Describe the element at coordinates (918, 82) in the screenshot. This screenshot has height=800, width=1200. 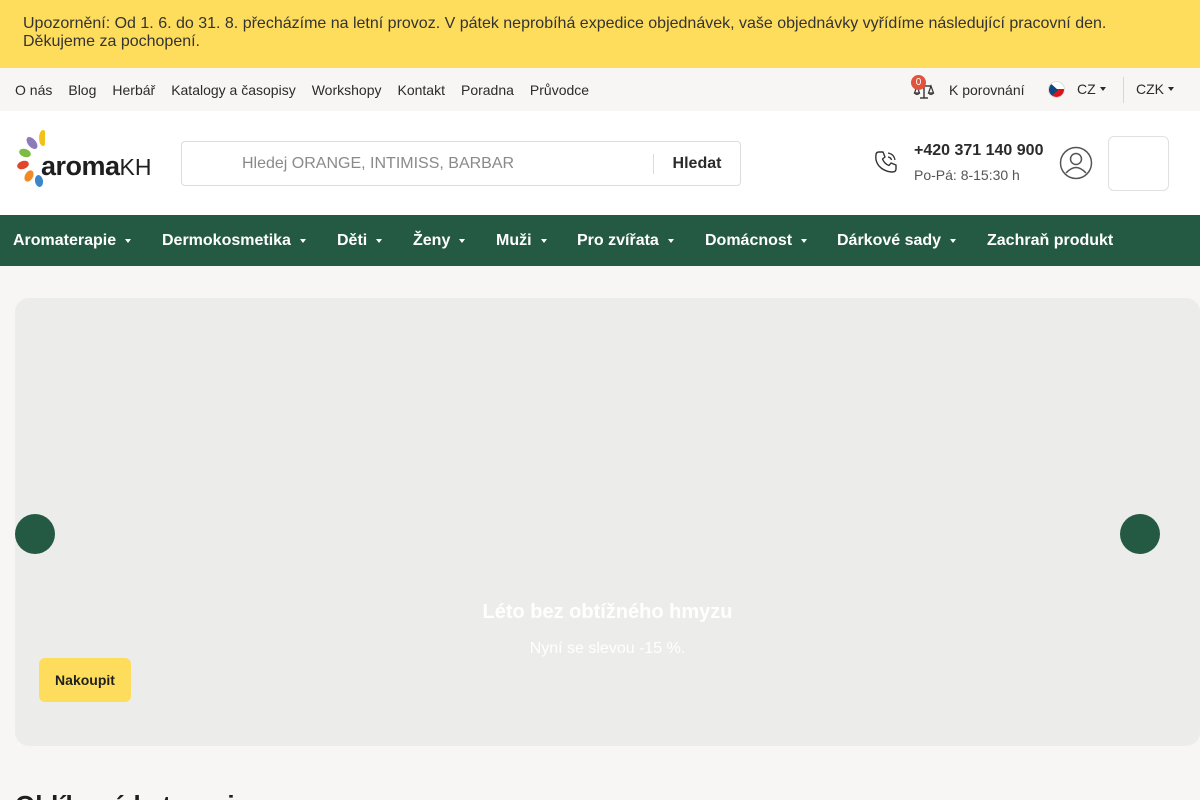
I see `compare-count-badge: 0` at that location.